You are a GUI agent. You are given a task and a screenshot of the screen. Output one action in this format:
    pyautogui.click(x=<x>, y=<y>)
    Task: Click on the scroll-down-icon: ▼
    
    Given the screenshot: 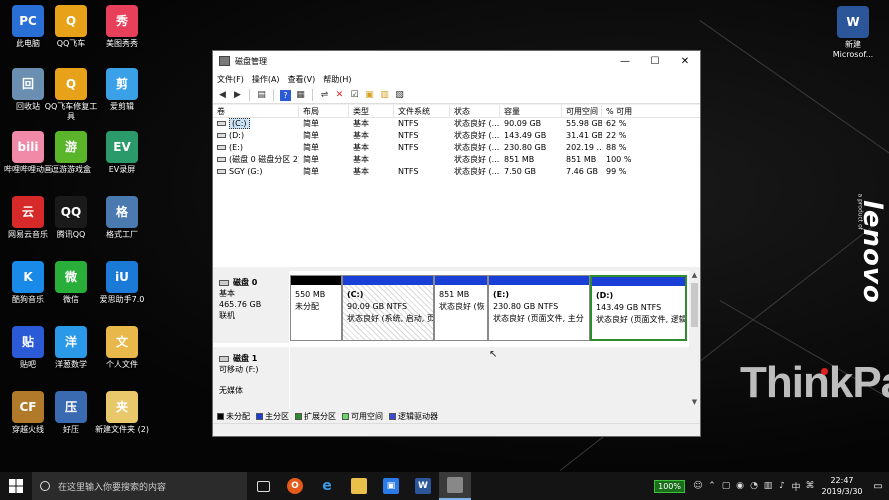 What is the action you would take?
    pyautogui.click(x=694, y=402)
    